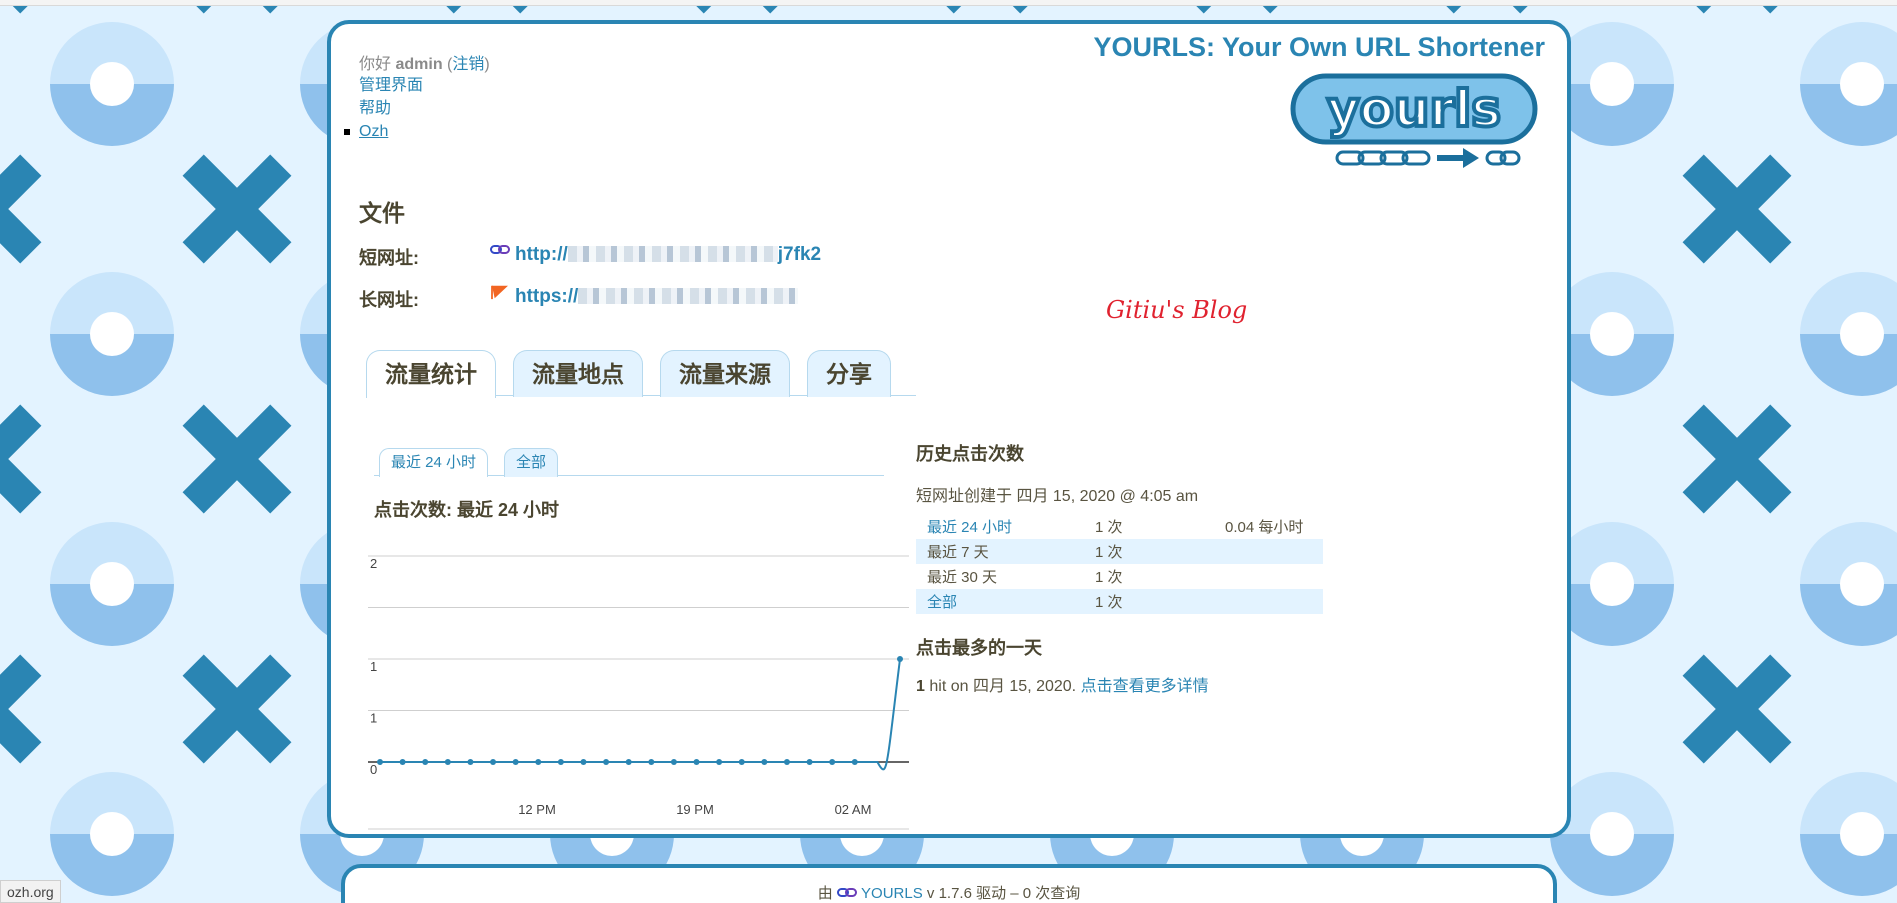 This screenshot has width=1897, height=903. I want to click on nav-links: 管理界面 帮助 Ozh, so click(383, 108).